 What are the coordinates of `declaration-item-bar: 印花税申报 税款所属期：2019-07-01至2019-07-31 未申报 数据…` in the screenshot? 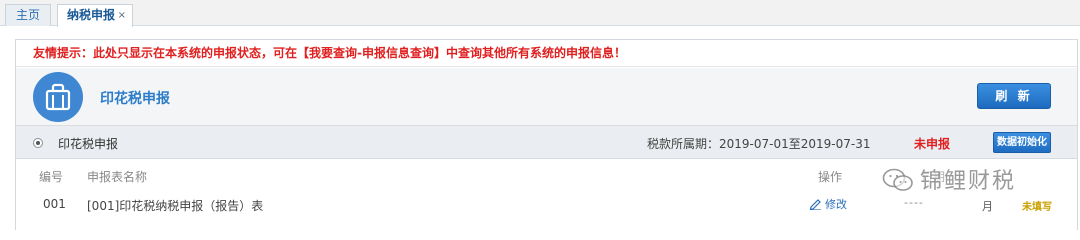 It's located at (546, 142).